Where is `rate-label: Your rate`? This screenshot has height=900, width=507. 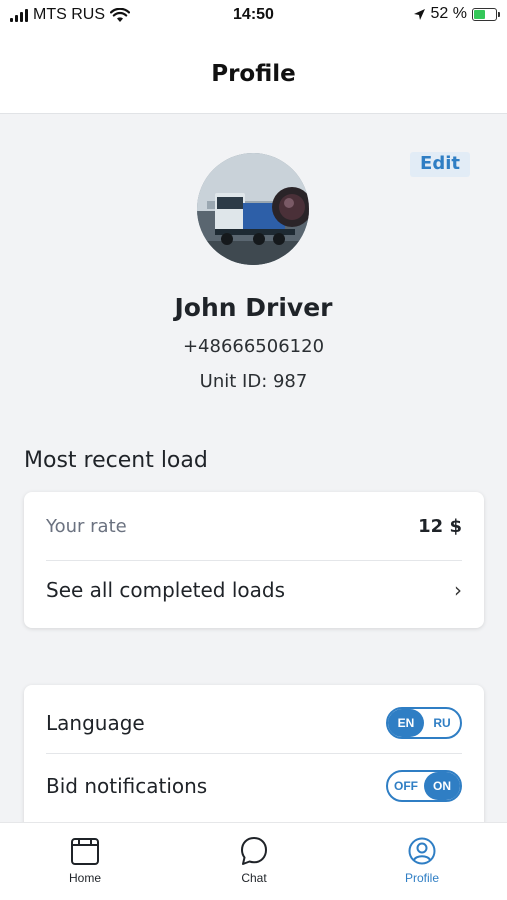 rate-label: Your rate is located at coordinates (86, 526).